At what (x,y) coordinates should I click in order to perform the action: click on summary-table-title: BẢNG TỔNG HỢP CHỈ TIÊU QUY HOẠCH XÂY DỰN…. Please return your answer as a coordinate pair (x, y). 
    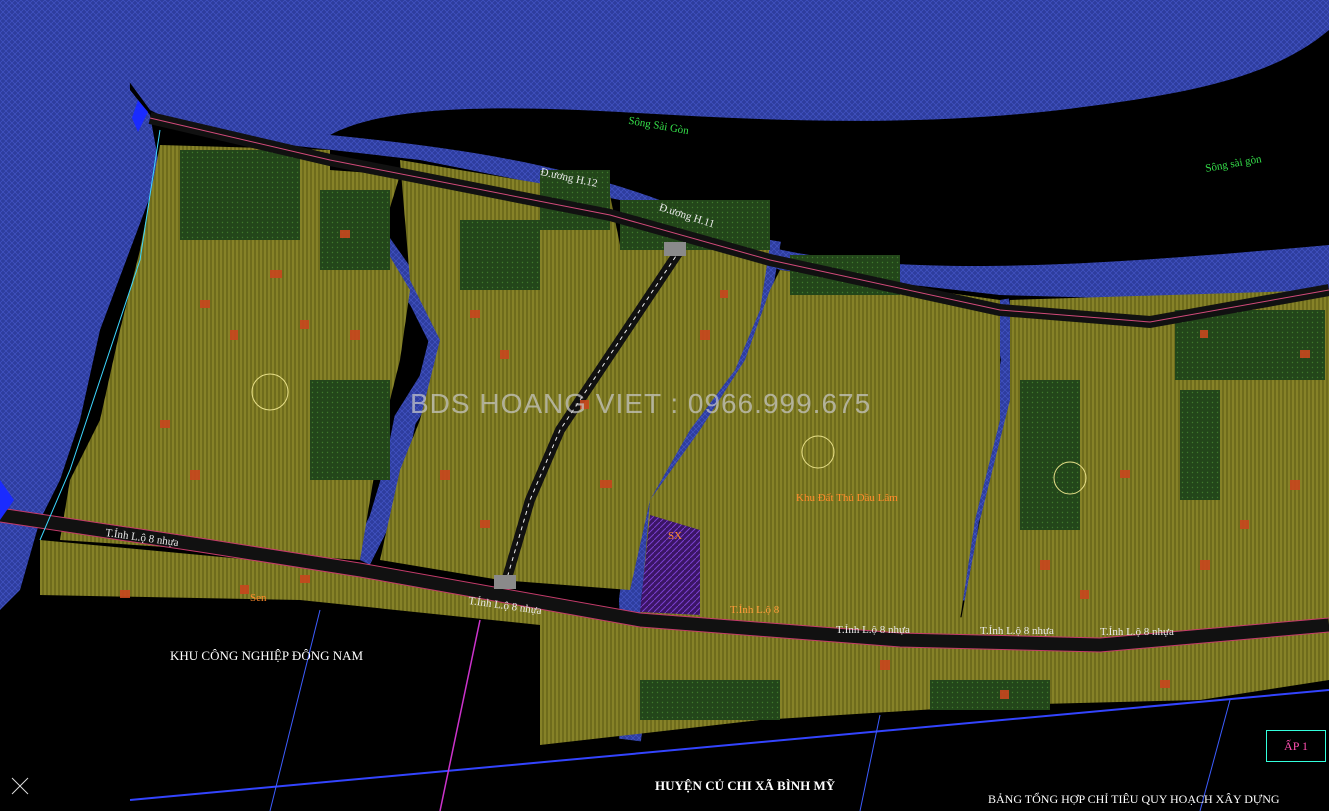
    Looking at the image, I should click on (1134, 799).